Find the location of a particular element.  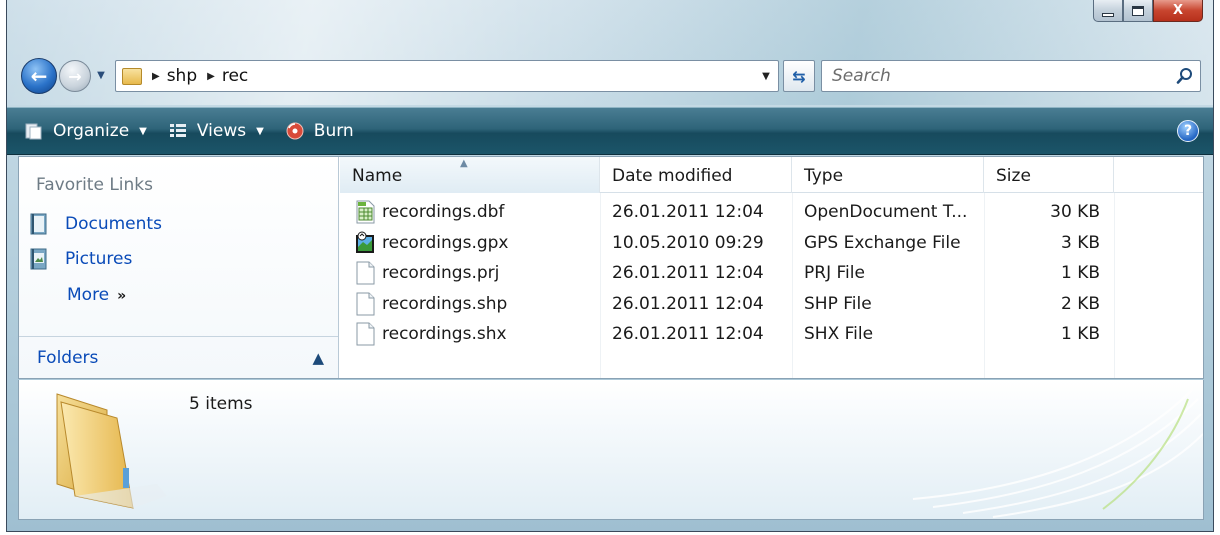

column-header-name: ▲ Name is located at coordinates (470, 175).